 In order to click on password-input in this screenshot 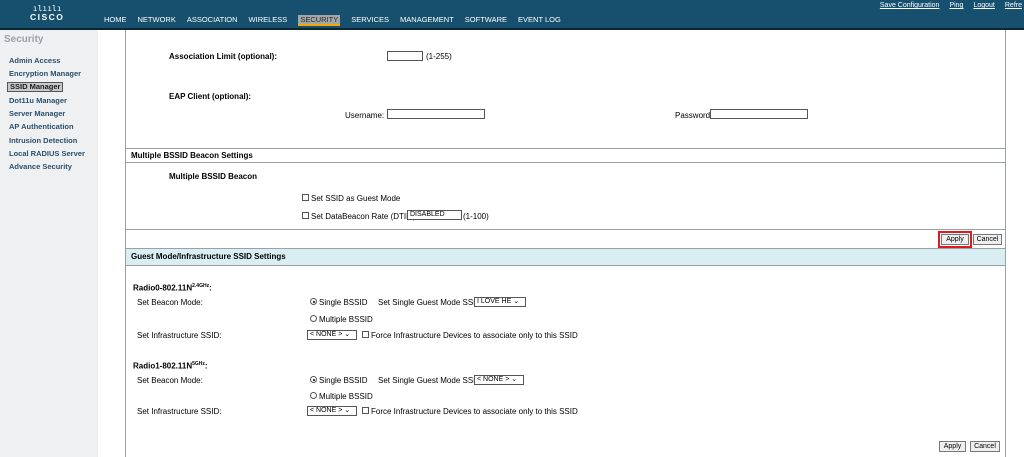, I will do `click(759, 114)`.